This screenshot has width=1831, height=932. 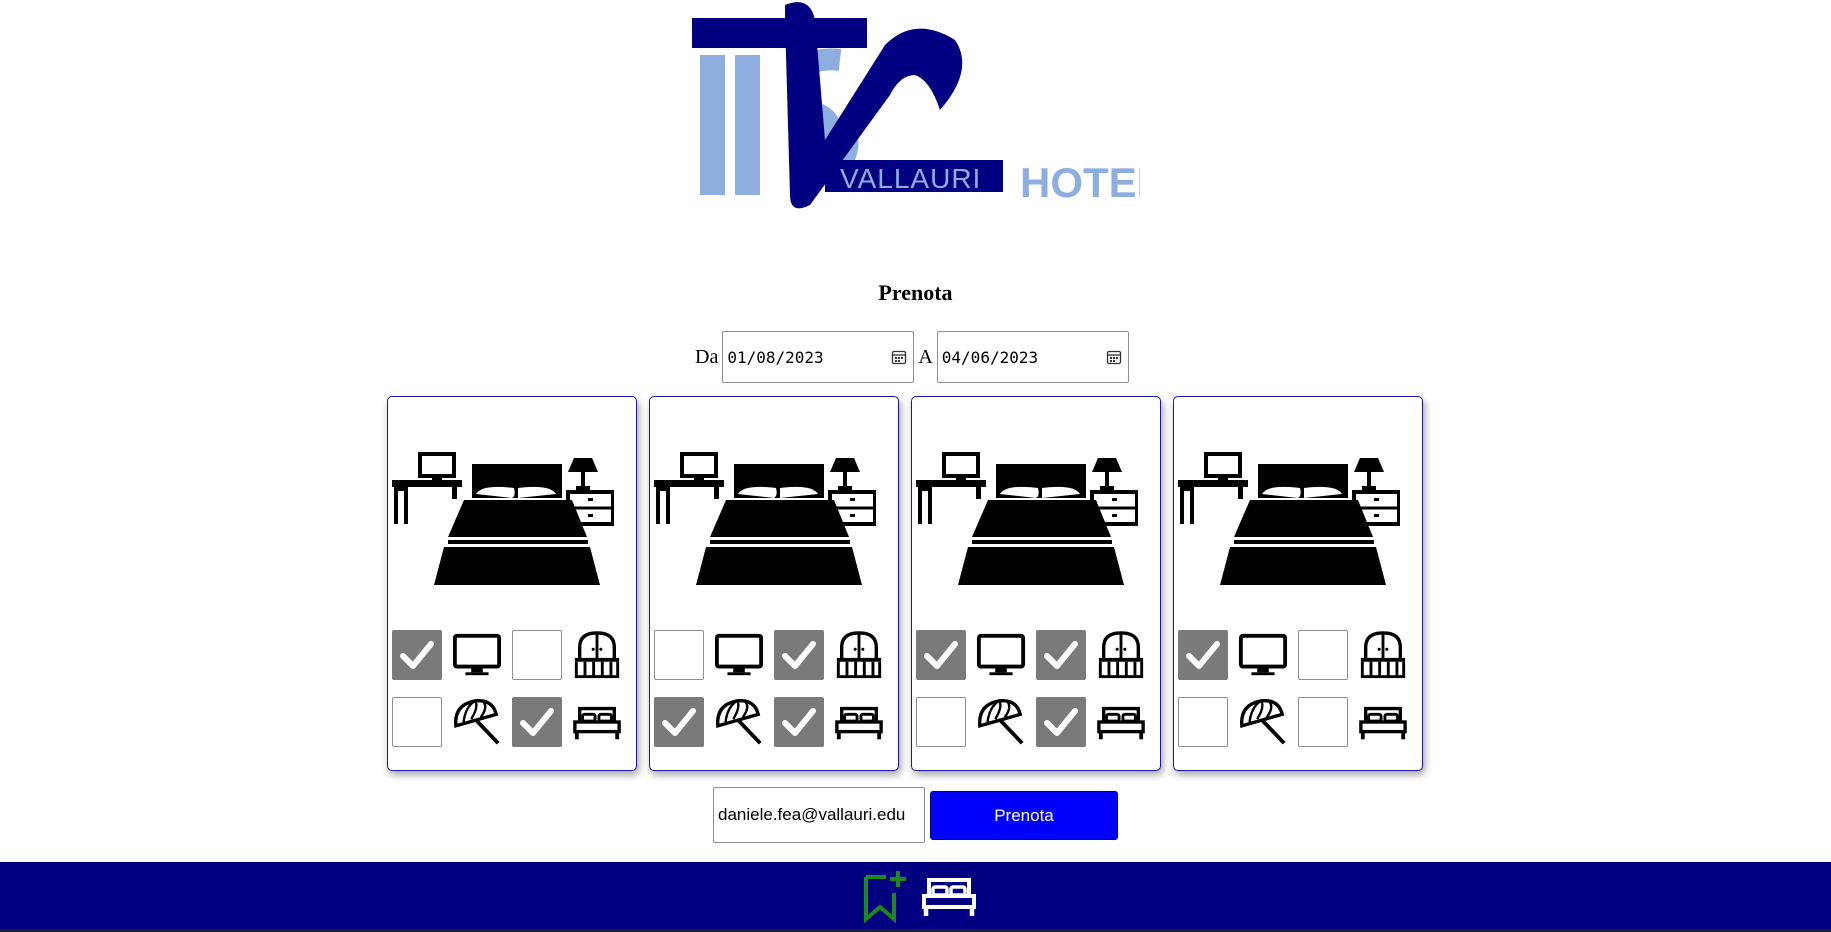 I want to click on from-date-label: Da, so click(x=707, y=356).